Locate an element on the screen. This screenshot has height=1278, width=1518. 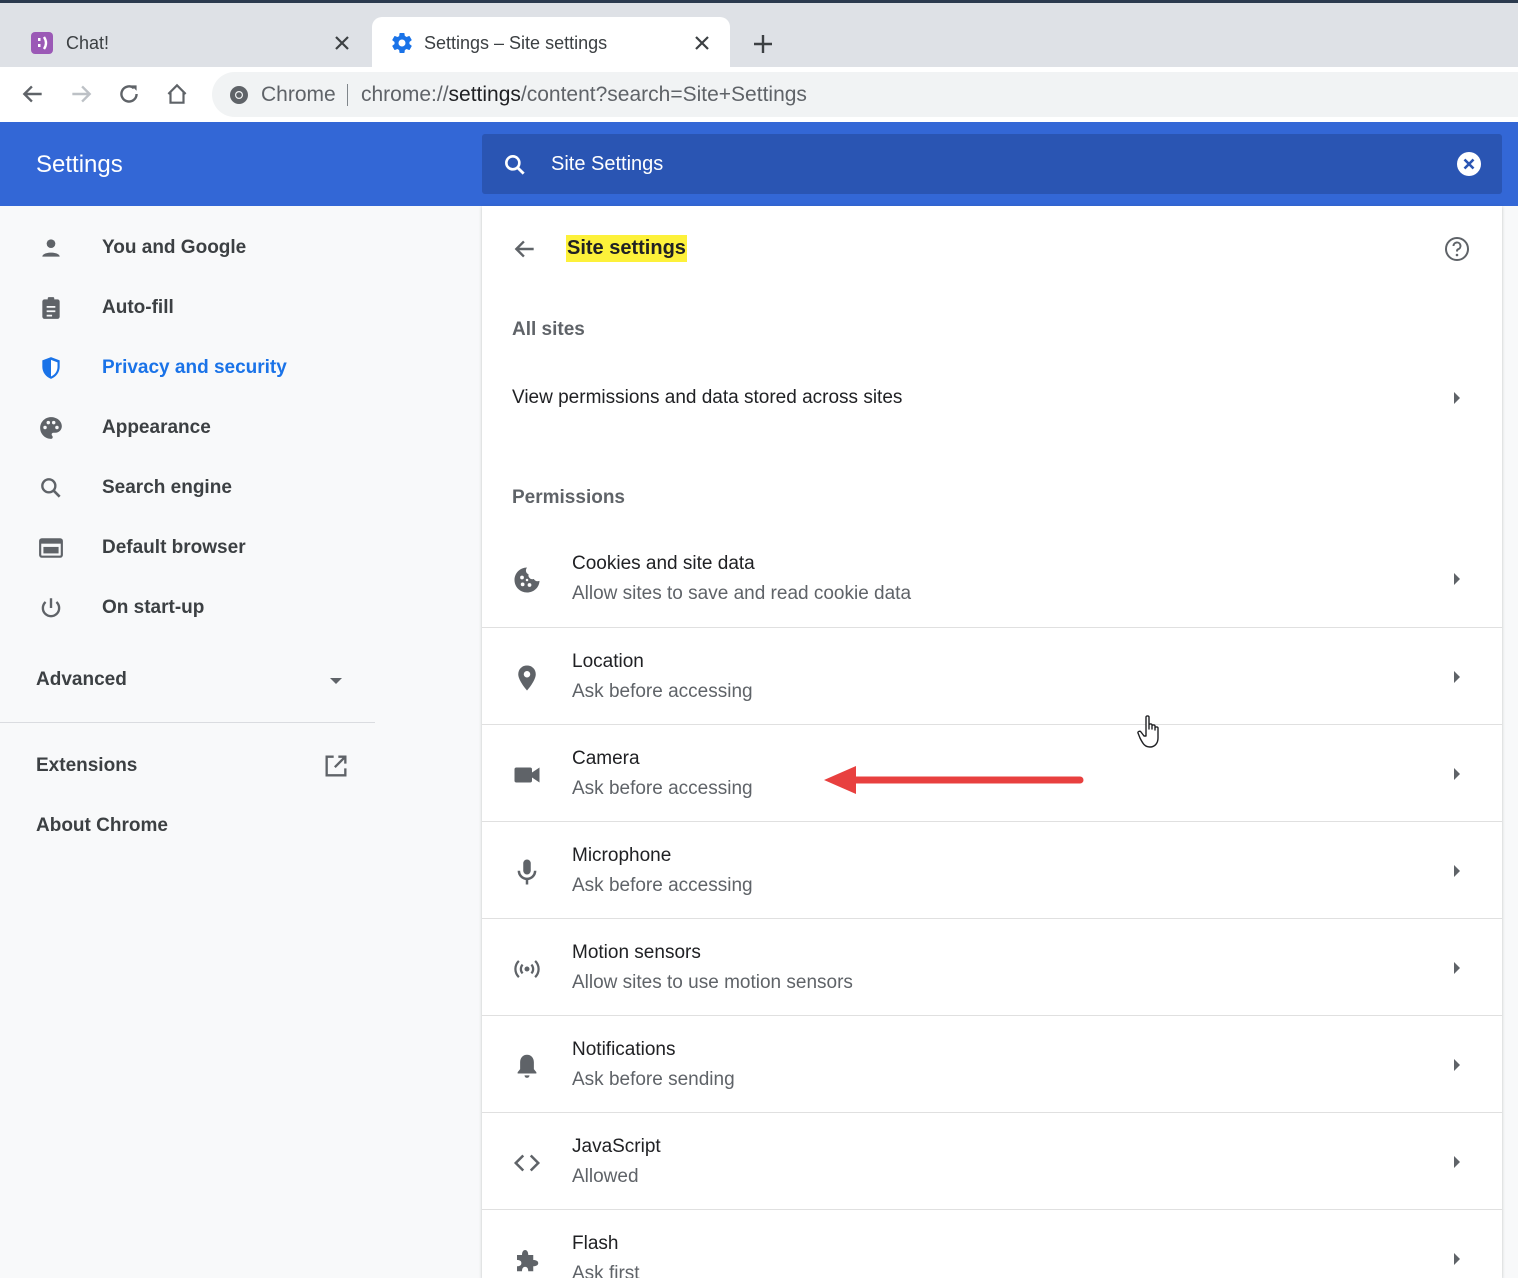
sidebar-item-label: On start-up is located at coordinates (153, 607).